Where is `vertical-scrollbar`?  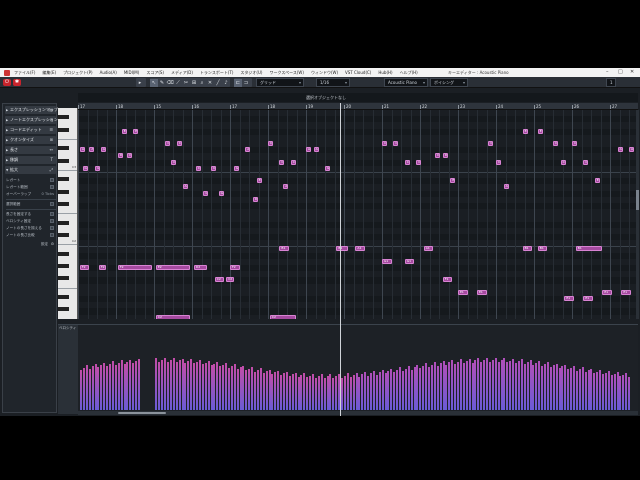
vertical-scrollbar is located at coordinates (637, 214).